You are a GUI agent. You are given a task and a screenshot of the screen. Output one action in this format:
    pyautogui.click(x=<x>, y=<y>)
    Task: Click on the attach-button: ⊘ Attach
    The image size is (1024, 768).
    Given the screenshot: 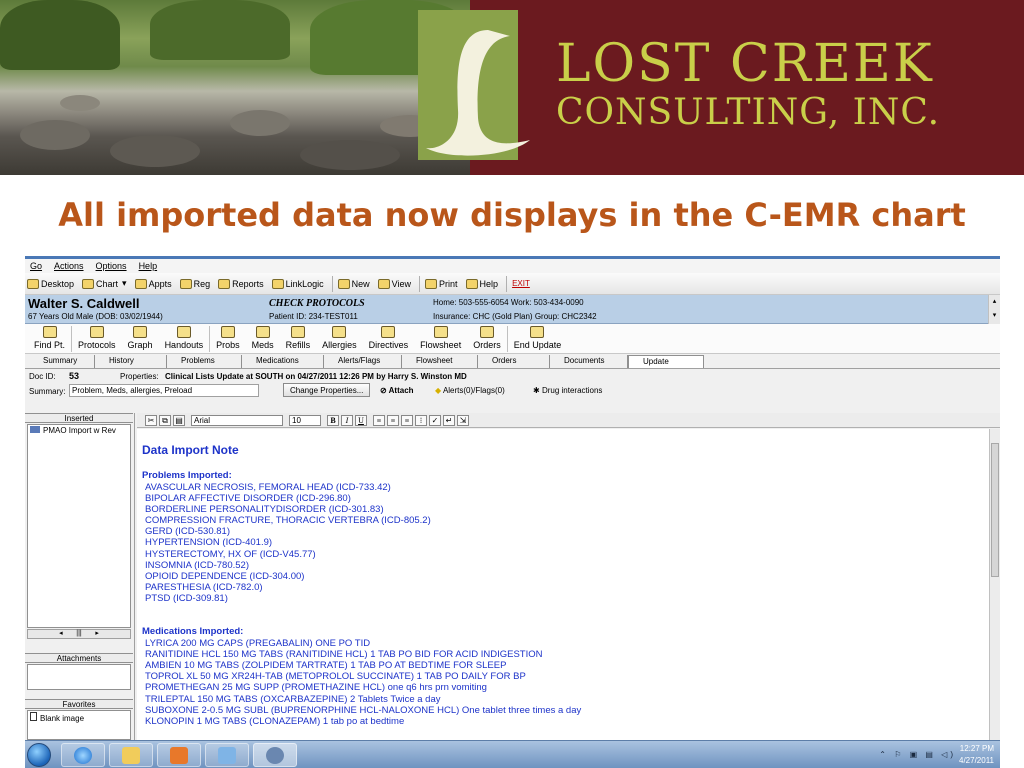 What is the action you would take?
    pyautogui.click(x=397, y=390)
    